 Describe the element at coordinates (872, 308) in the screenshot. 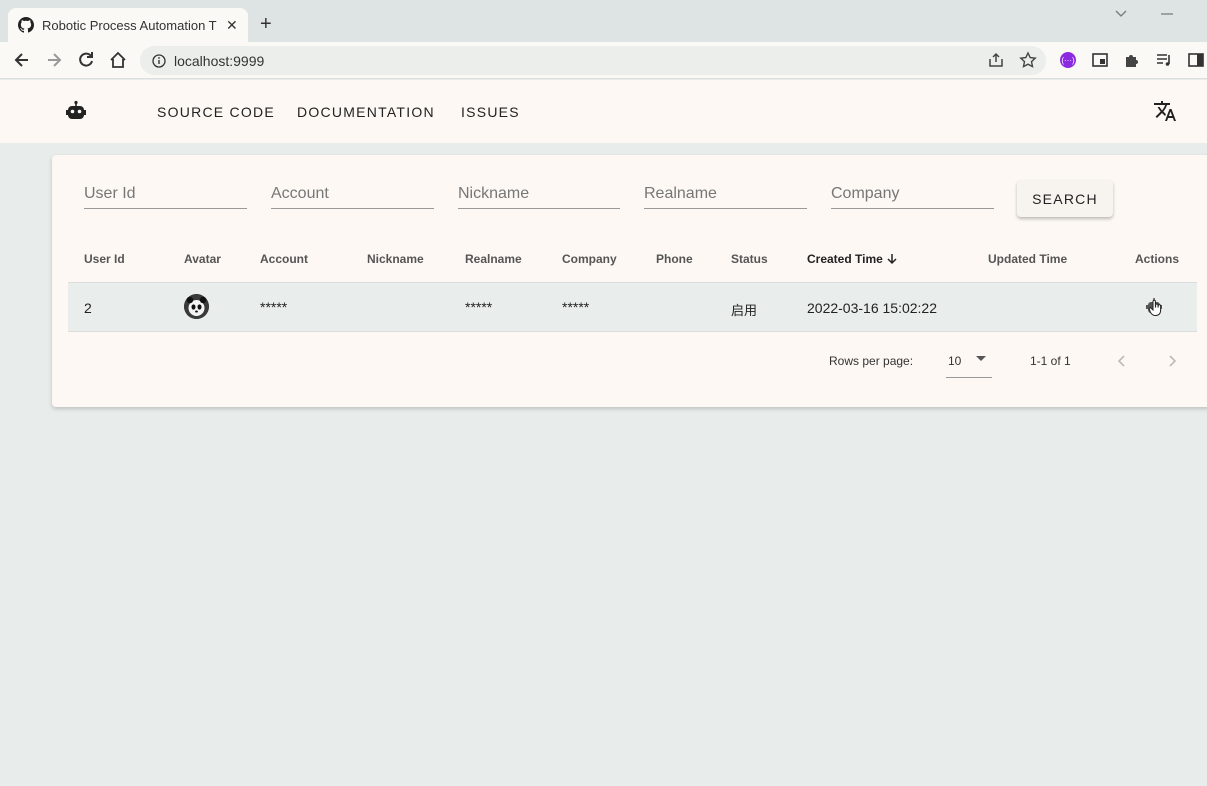

I see `cell-created-time: 2022-03-16 15:02:22` at that location.